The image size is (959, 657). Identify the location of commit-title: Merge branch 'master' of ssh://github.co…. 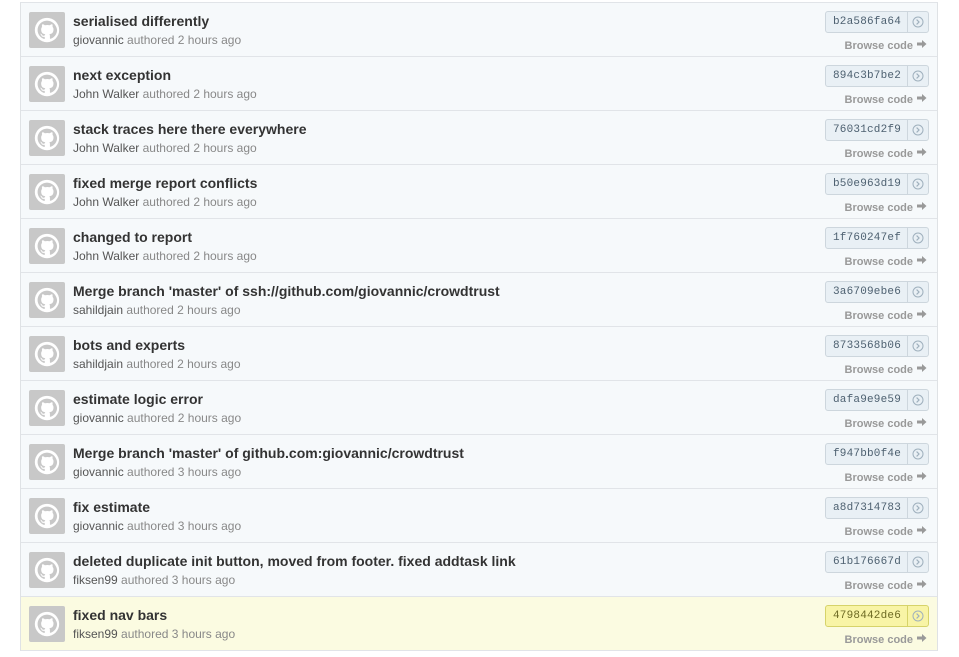
(286, 291).